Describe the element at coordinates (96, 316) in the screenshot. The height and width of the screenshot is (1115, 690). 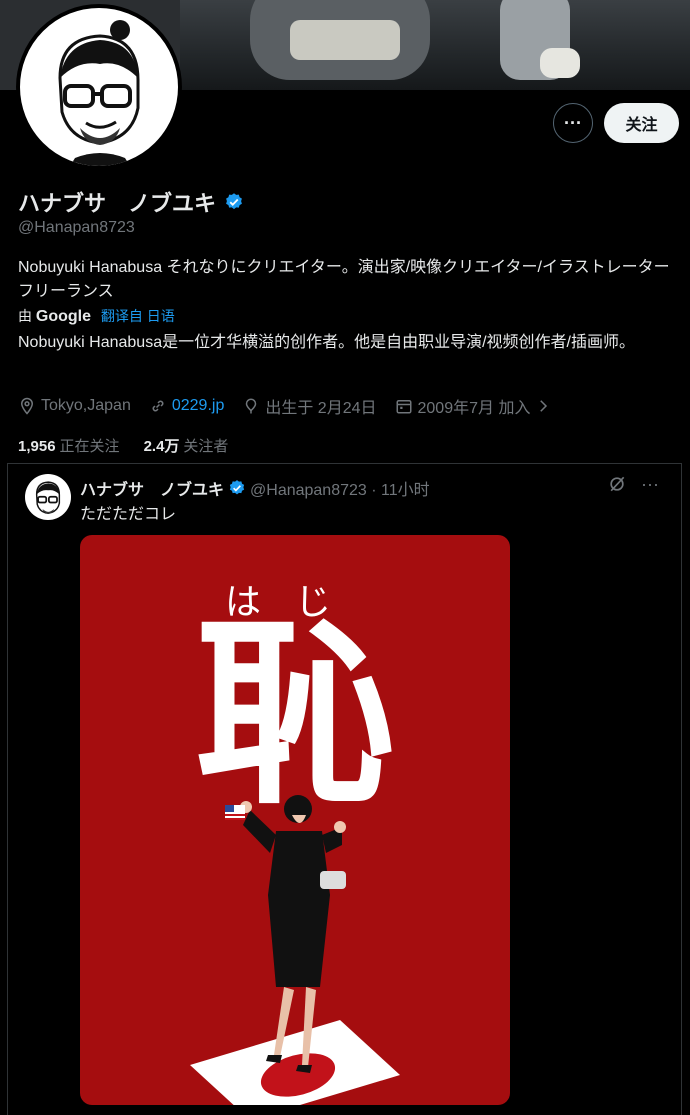
I see `translation-attribution: 由 Google 翻译自 日语` at that location.